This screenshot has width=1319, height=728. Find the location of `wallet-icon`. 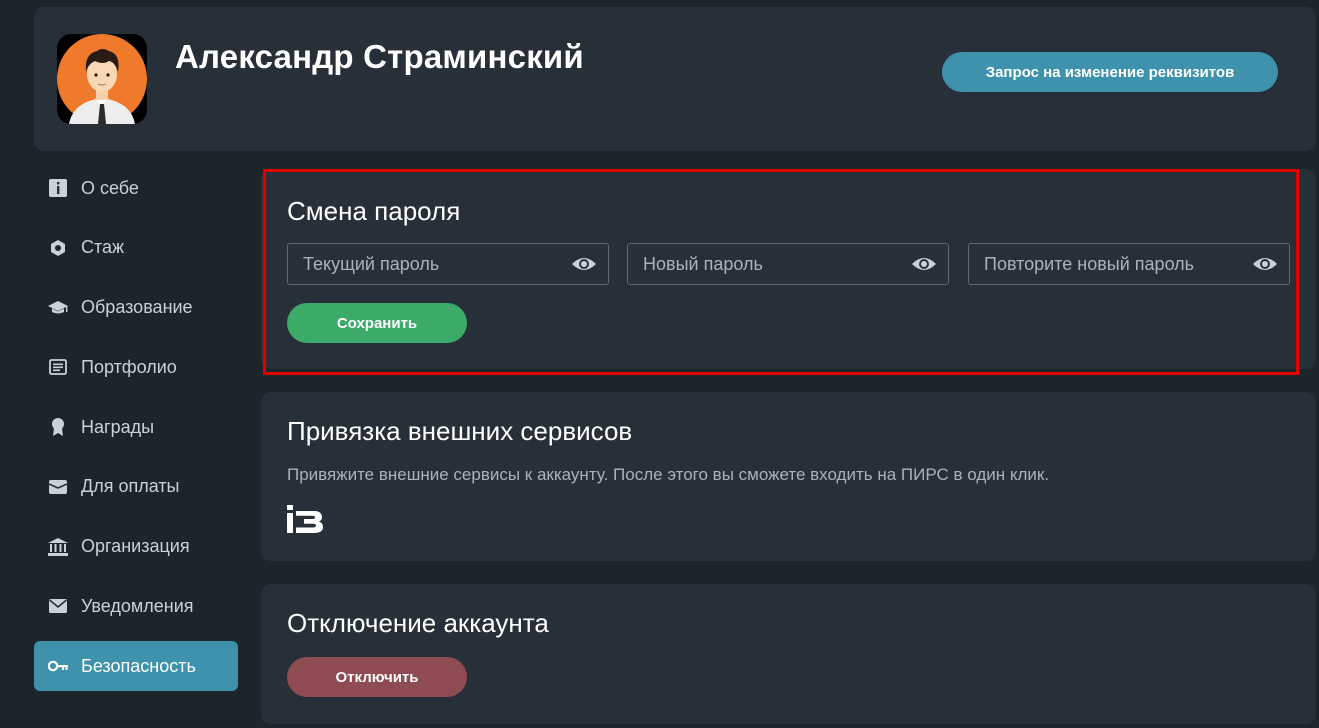

wallet-icon is located at coordinates (58, 487).